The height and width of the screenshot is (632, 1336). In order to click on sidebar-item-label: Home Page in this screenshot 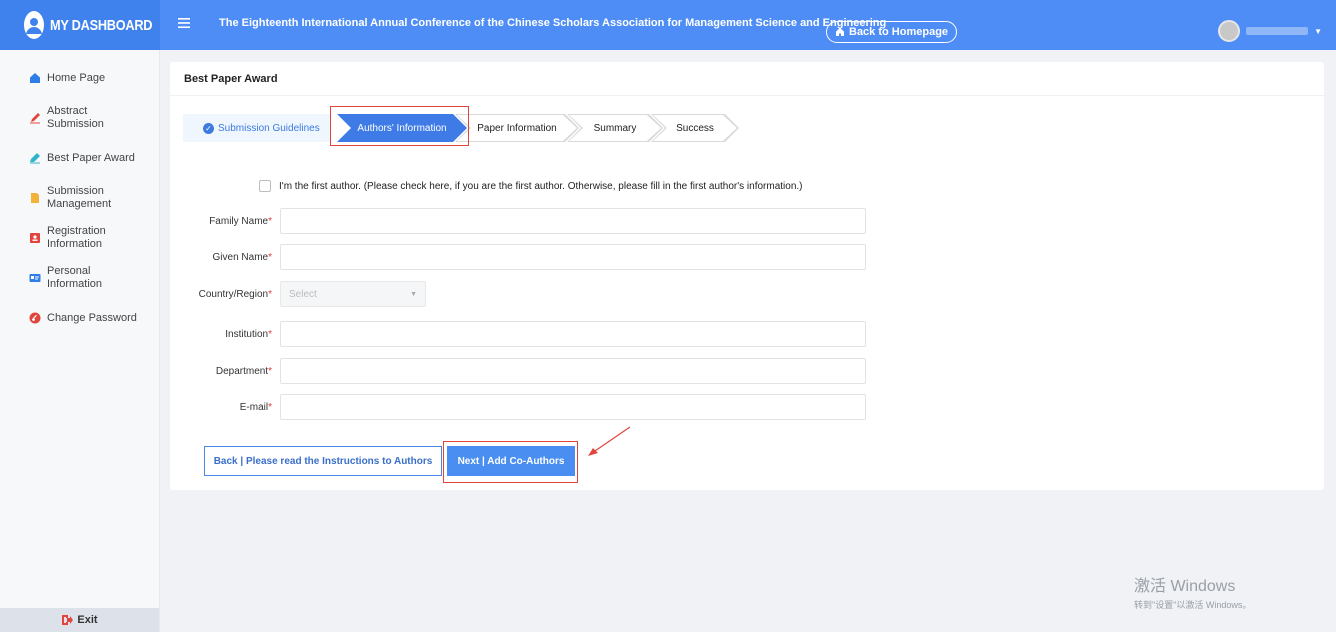, I will do `click(76, 77)`.